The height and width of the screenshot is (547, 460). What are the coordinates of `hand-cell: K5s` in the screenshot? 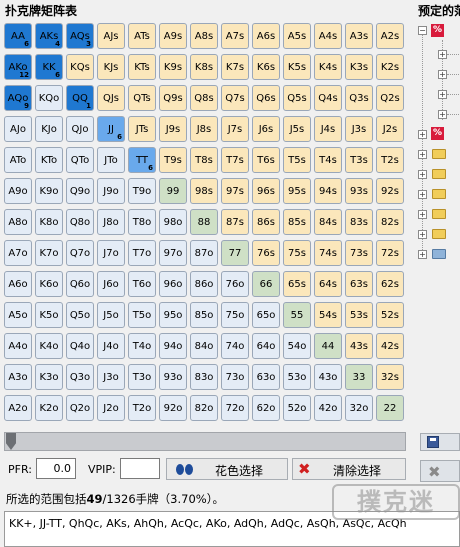 It's located at (297, 67).